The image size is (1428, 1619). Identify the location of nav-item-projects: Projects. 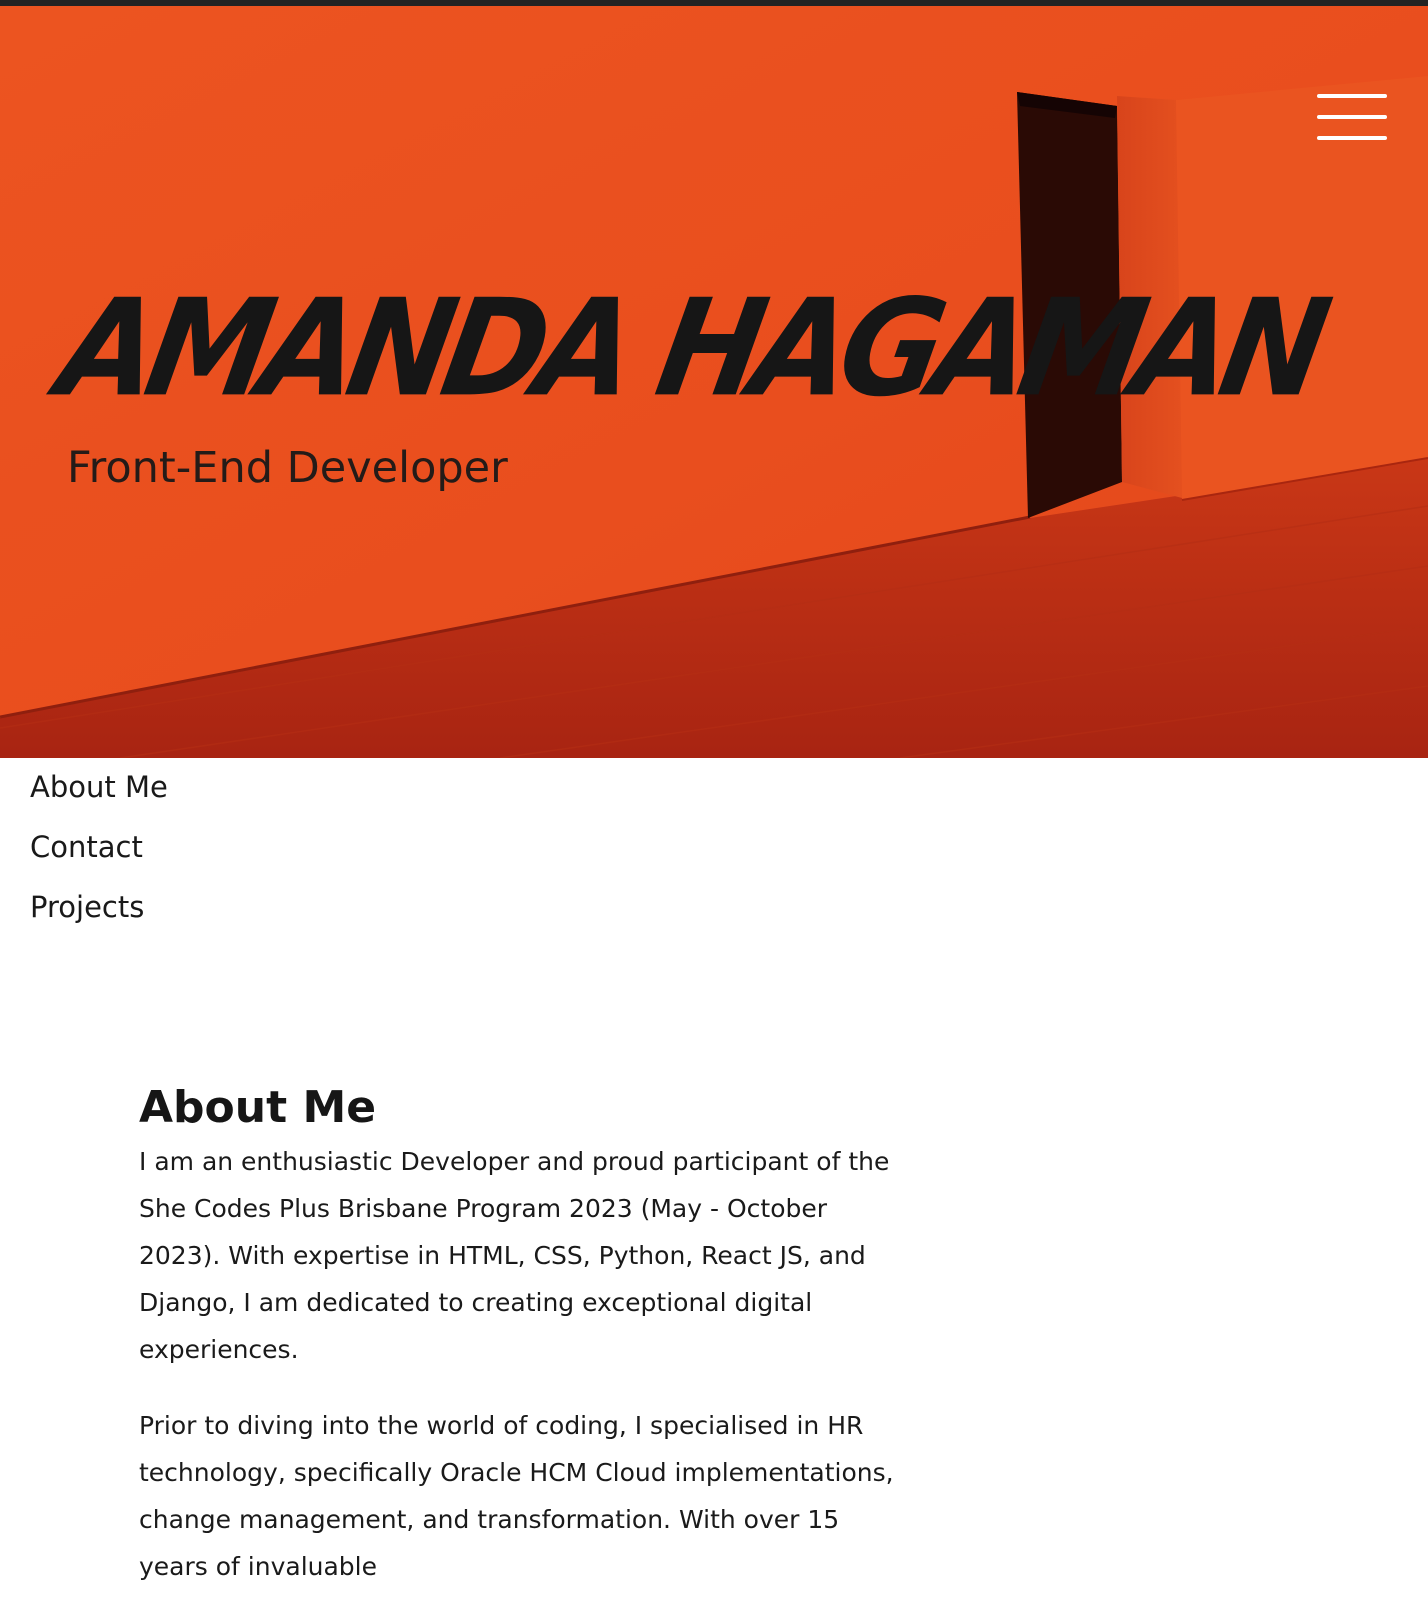
(99, 912).